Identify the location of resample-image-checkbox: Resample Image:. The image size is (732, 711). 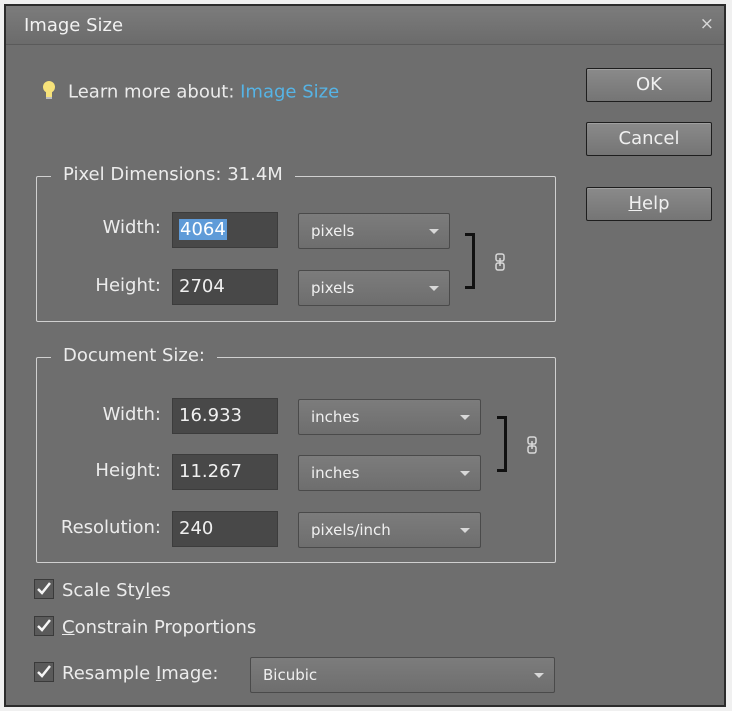
(126, 673).